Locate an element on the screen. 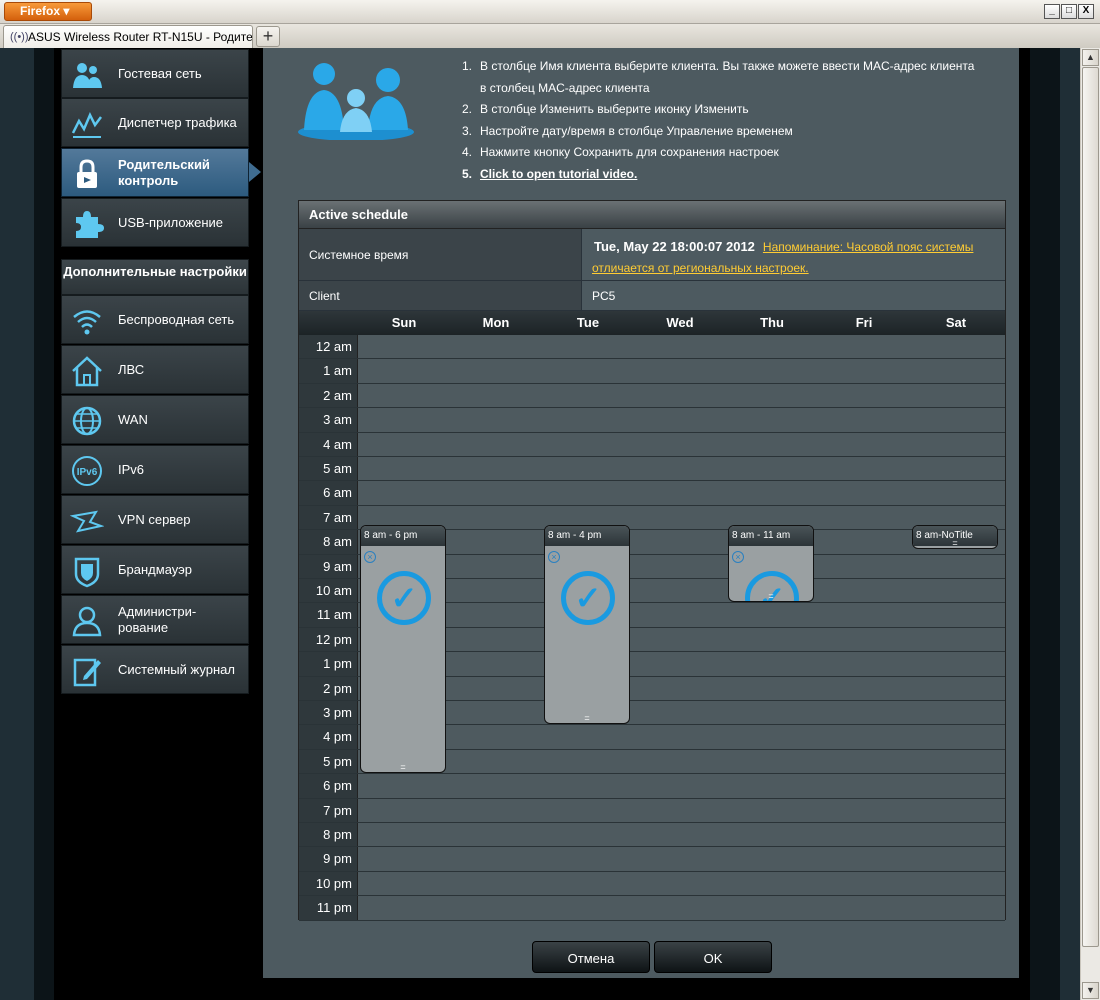 This screenshot has height=1000, width=1100. hour-row: 6 pm is located at coordinates (652, 786).